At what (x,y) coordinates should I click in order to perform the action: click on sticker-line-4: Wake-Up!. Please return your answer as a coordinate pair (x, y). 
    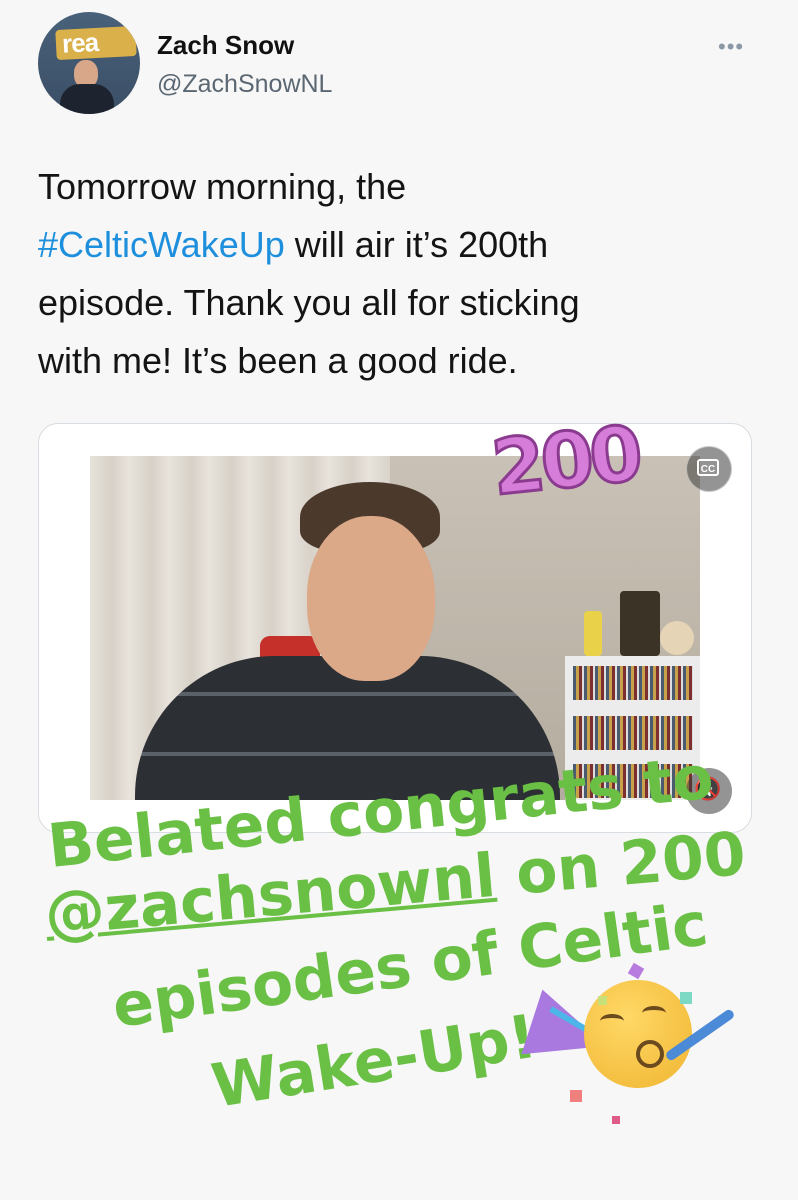
    Looking at the image, I should click on (374, 1061).